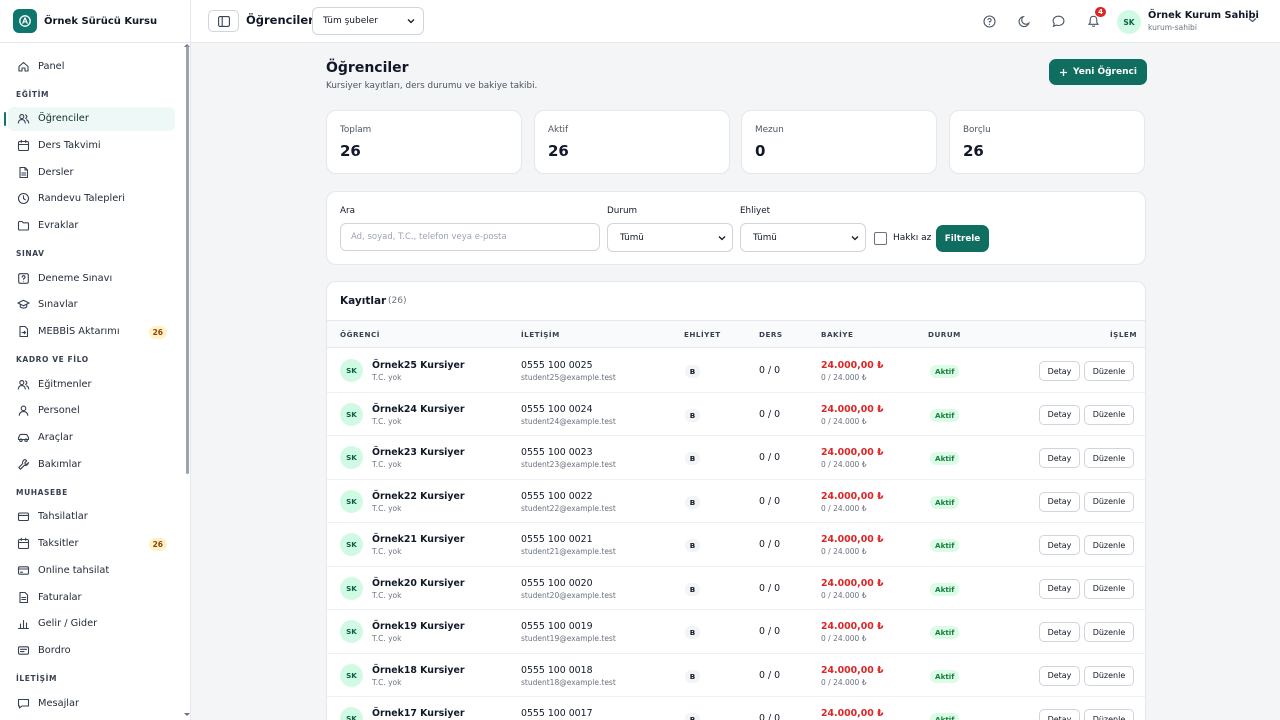  What do you see at coordinates (91, 597) in the screenshot?
I see `sidebar-item: Faturalar` at bounding box center [91, 597].